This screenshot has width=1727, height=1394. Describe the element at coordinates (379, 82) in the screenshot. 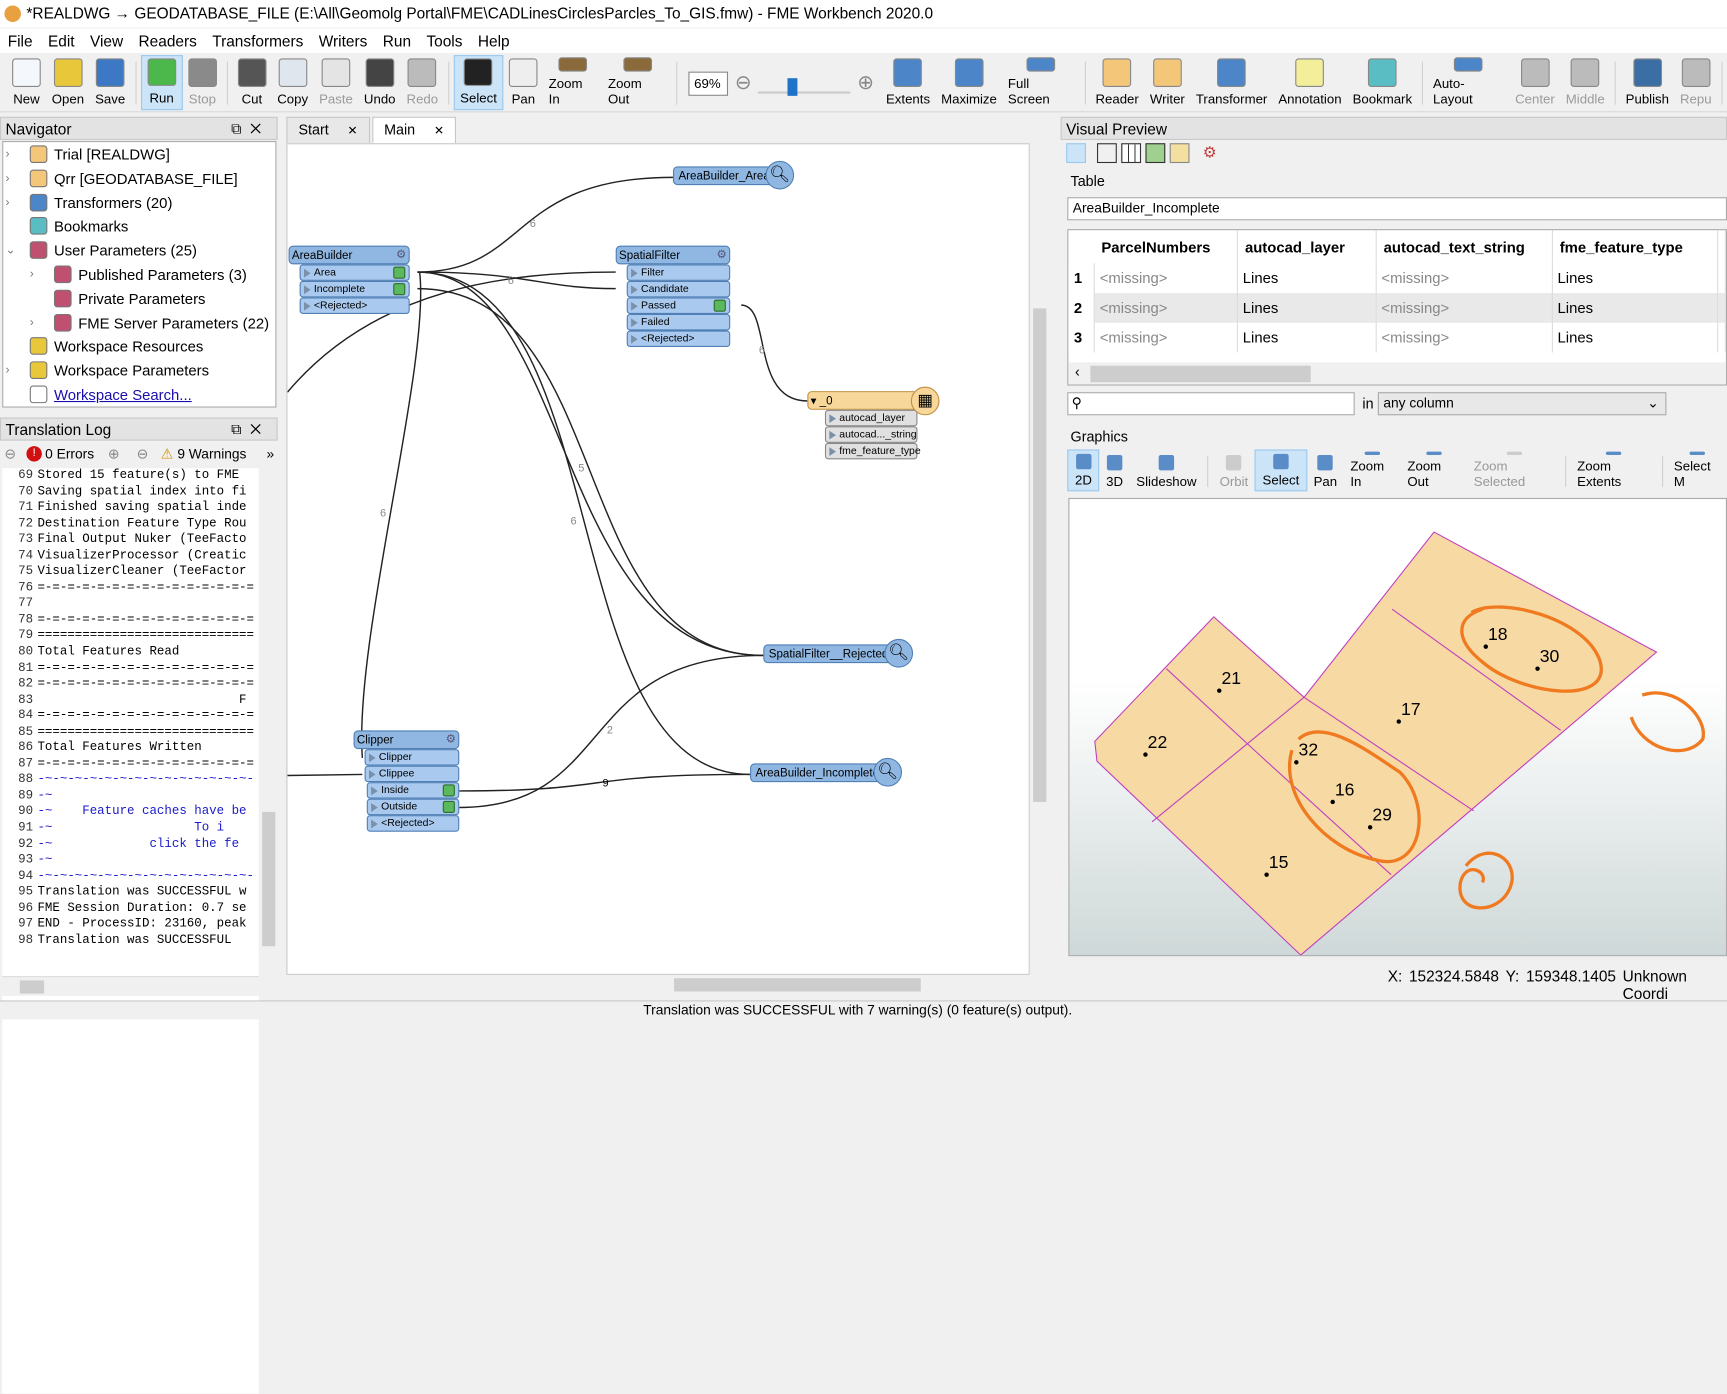

I see `undo-button: Undo` at that location.